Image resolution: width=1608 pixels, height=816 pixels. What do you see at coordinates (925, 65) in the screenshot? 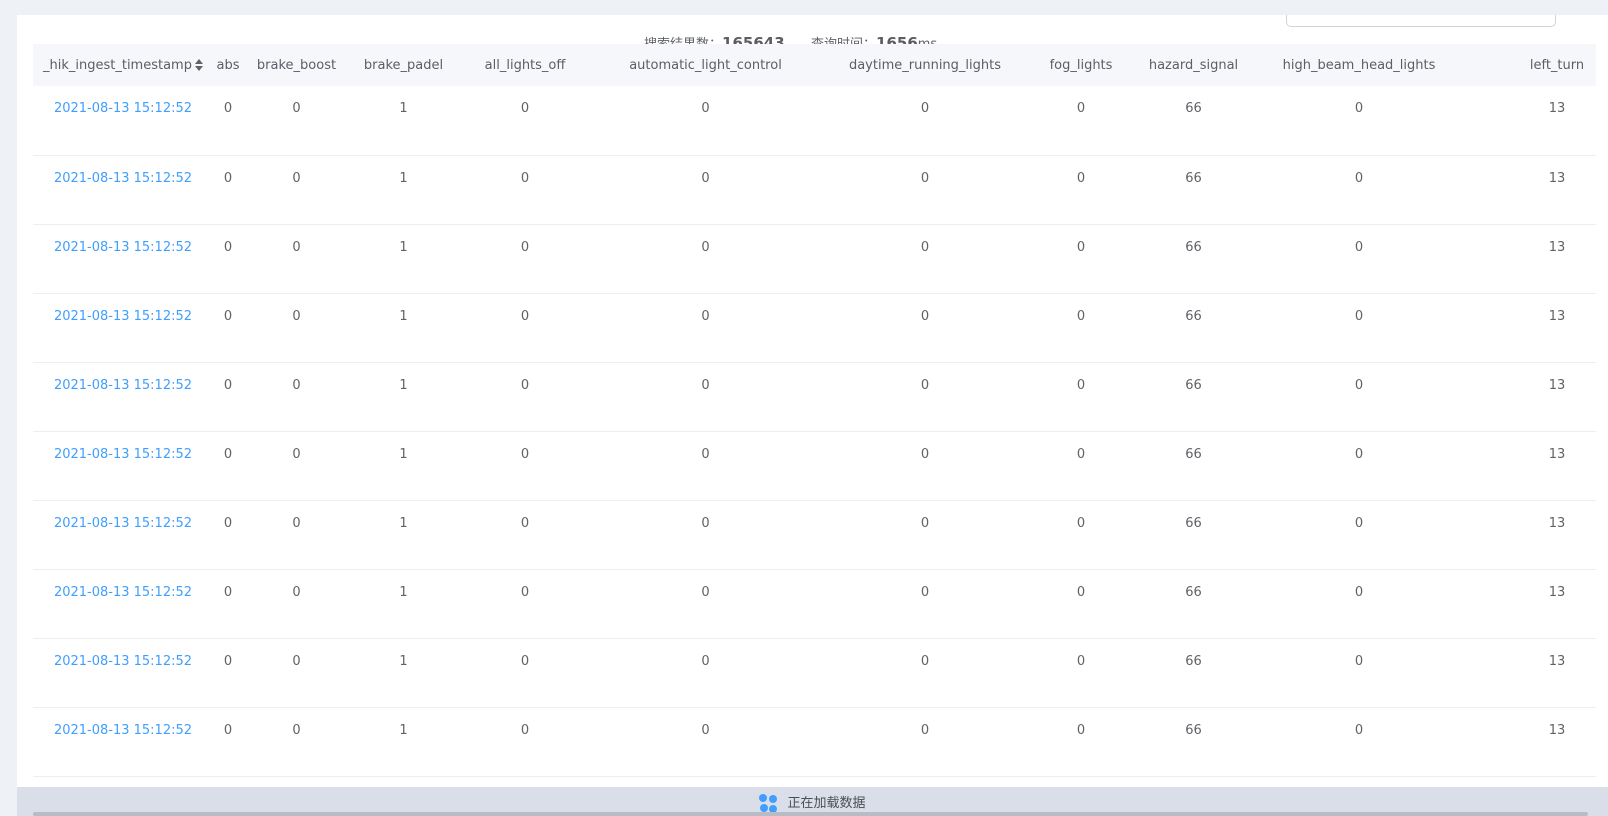
I see `column-header-6: daytime_running_lights` at bounding box center [925, 65].